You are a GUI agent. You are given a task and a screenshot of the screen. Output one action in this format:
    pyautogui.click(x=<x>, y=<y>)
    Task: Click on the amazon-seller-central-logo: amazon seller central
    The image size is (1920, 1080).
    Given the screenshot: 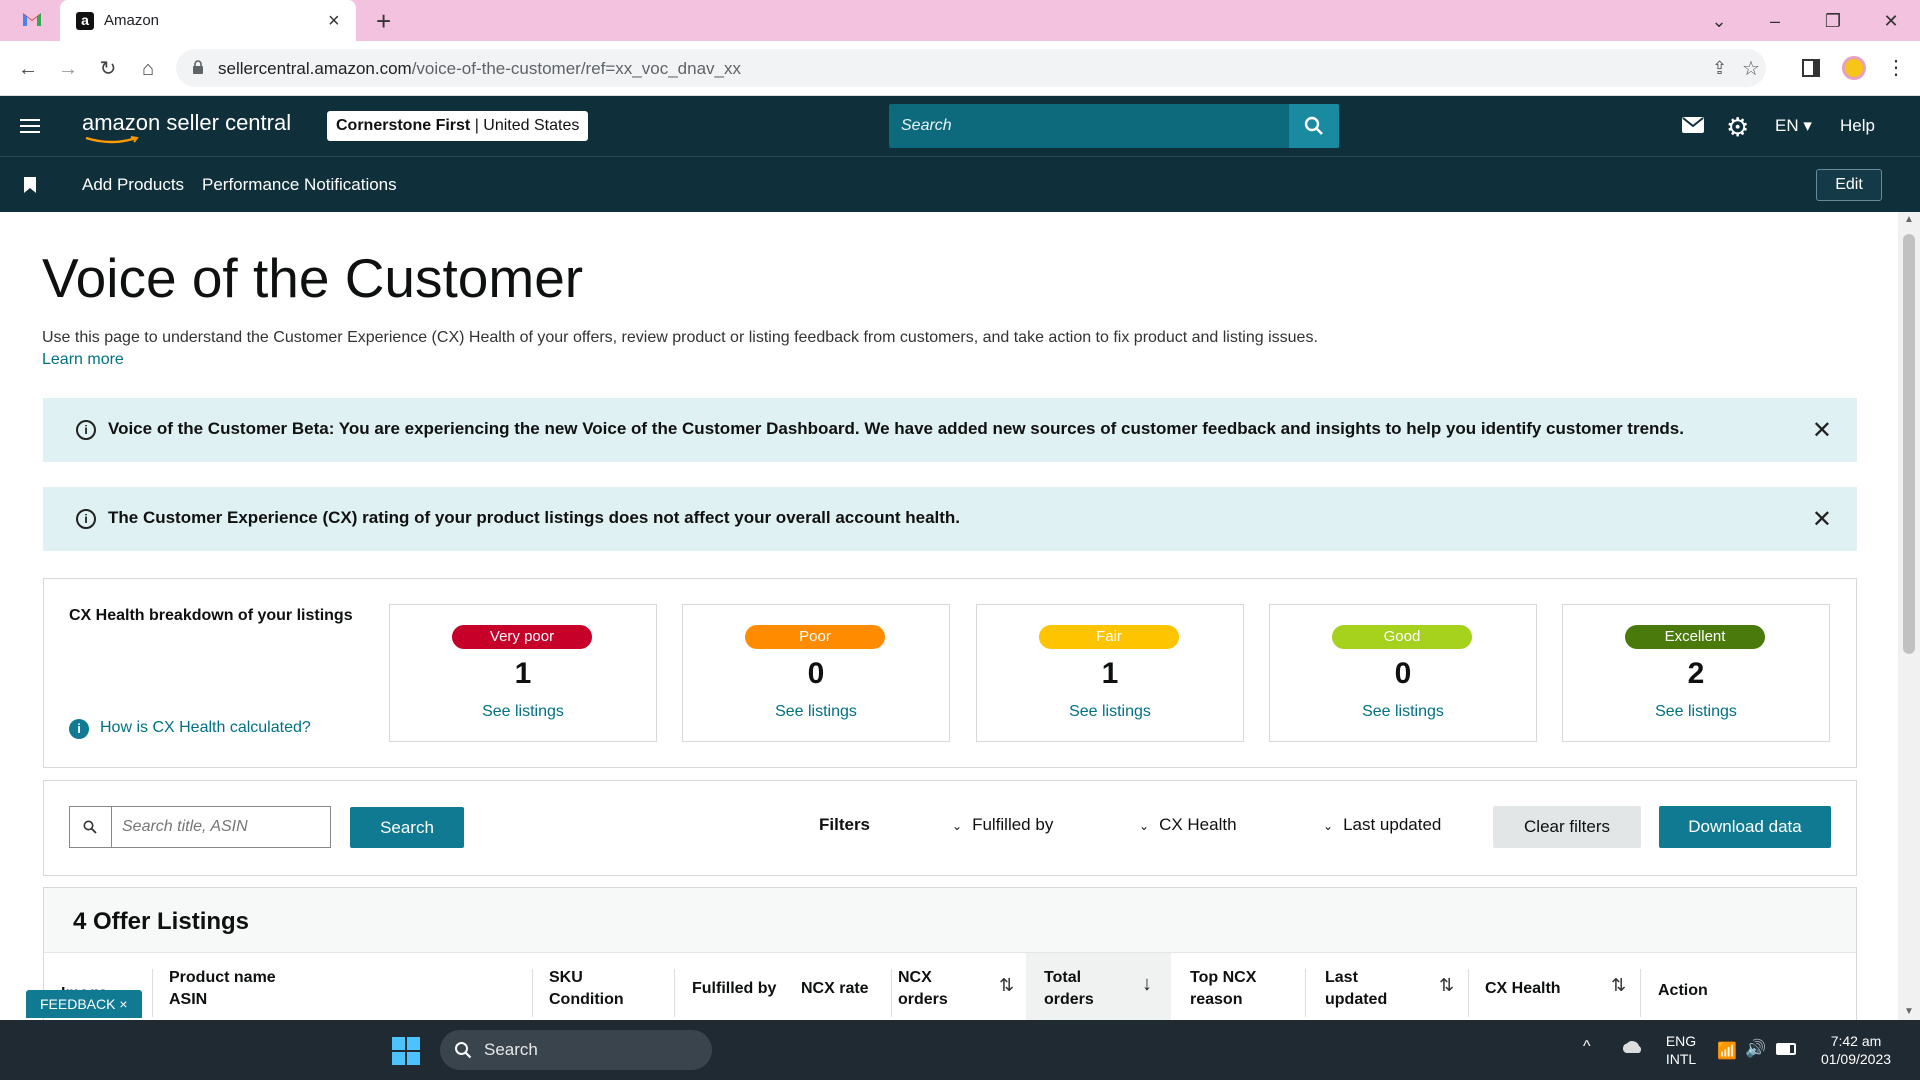 What is the action you would take?
    pyautogui.click(x=186, y=127)
    